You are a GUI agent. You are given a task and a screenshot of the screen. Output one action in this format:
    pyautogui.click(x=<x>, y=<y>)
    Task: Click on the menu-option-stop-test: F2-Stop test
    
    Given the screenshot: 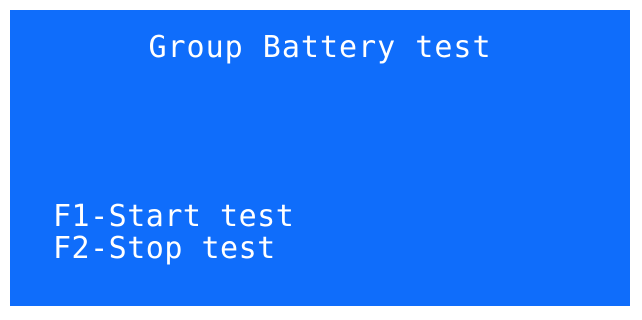 What is the action you would take?
    pyautogui.click(x=164, y=249)
    